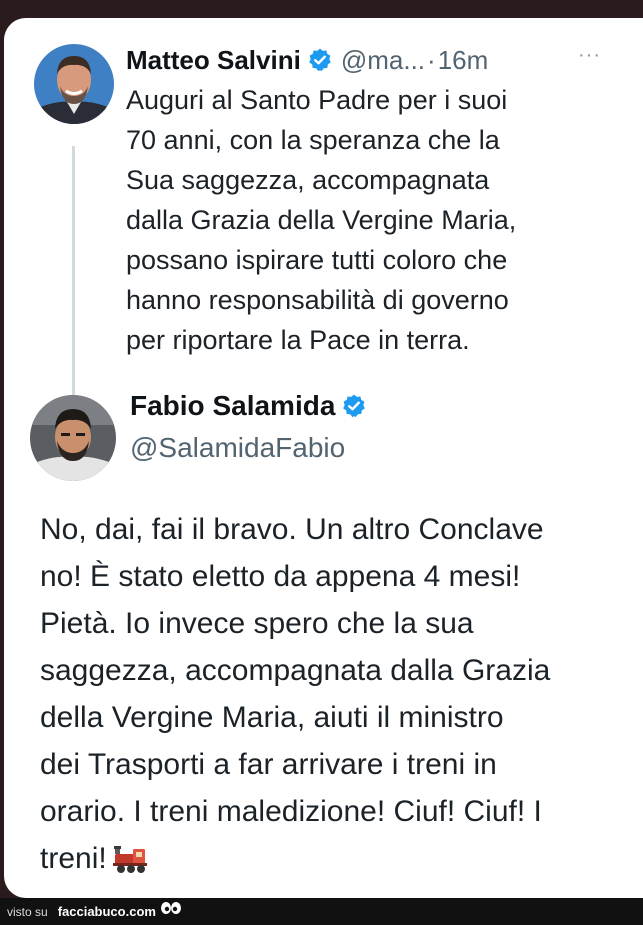 Image resolution: width=643 pixels, height=925 pixels. Describe the element at coordinates (317, 100) in the screenshot. I see `tweet1-line: Auguri al Santo Padre per i suoi` at that location.